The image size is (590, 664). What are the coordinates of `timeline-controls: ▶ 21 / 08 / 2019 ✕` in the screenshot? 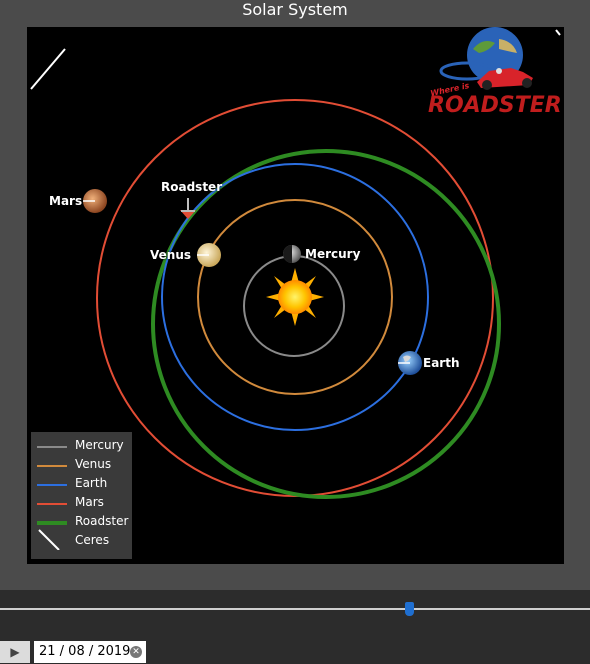 It's located at (295, 627).